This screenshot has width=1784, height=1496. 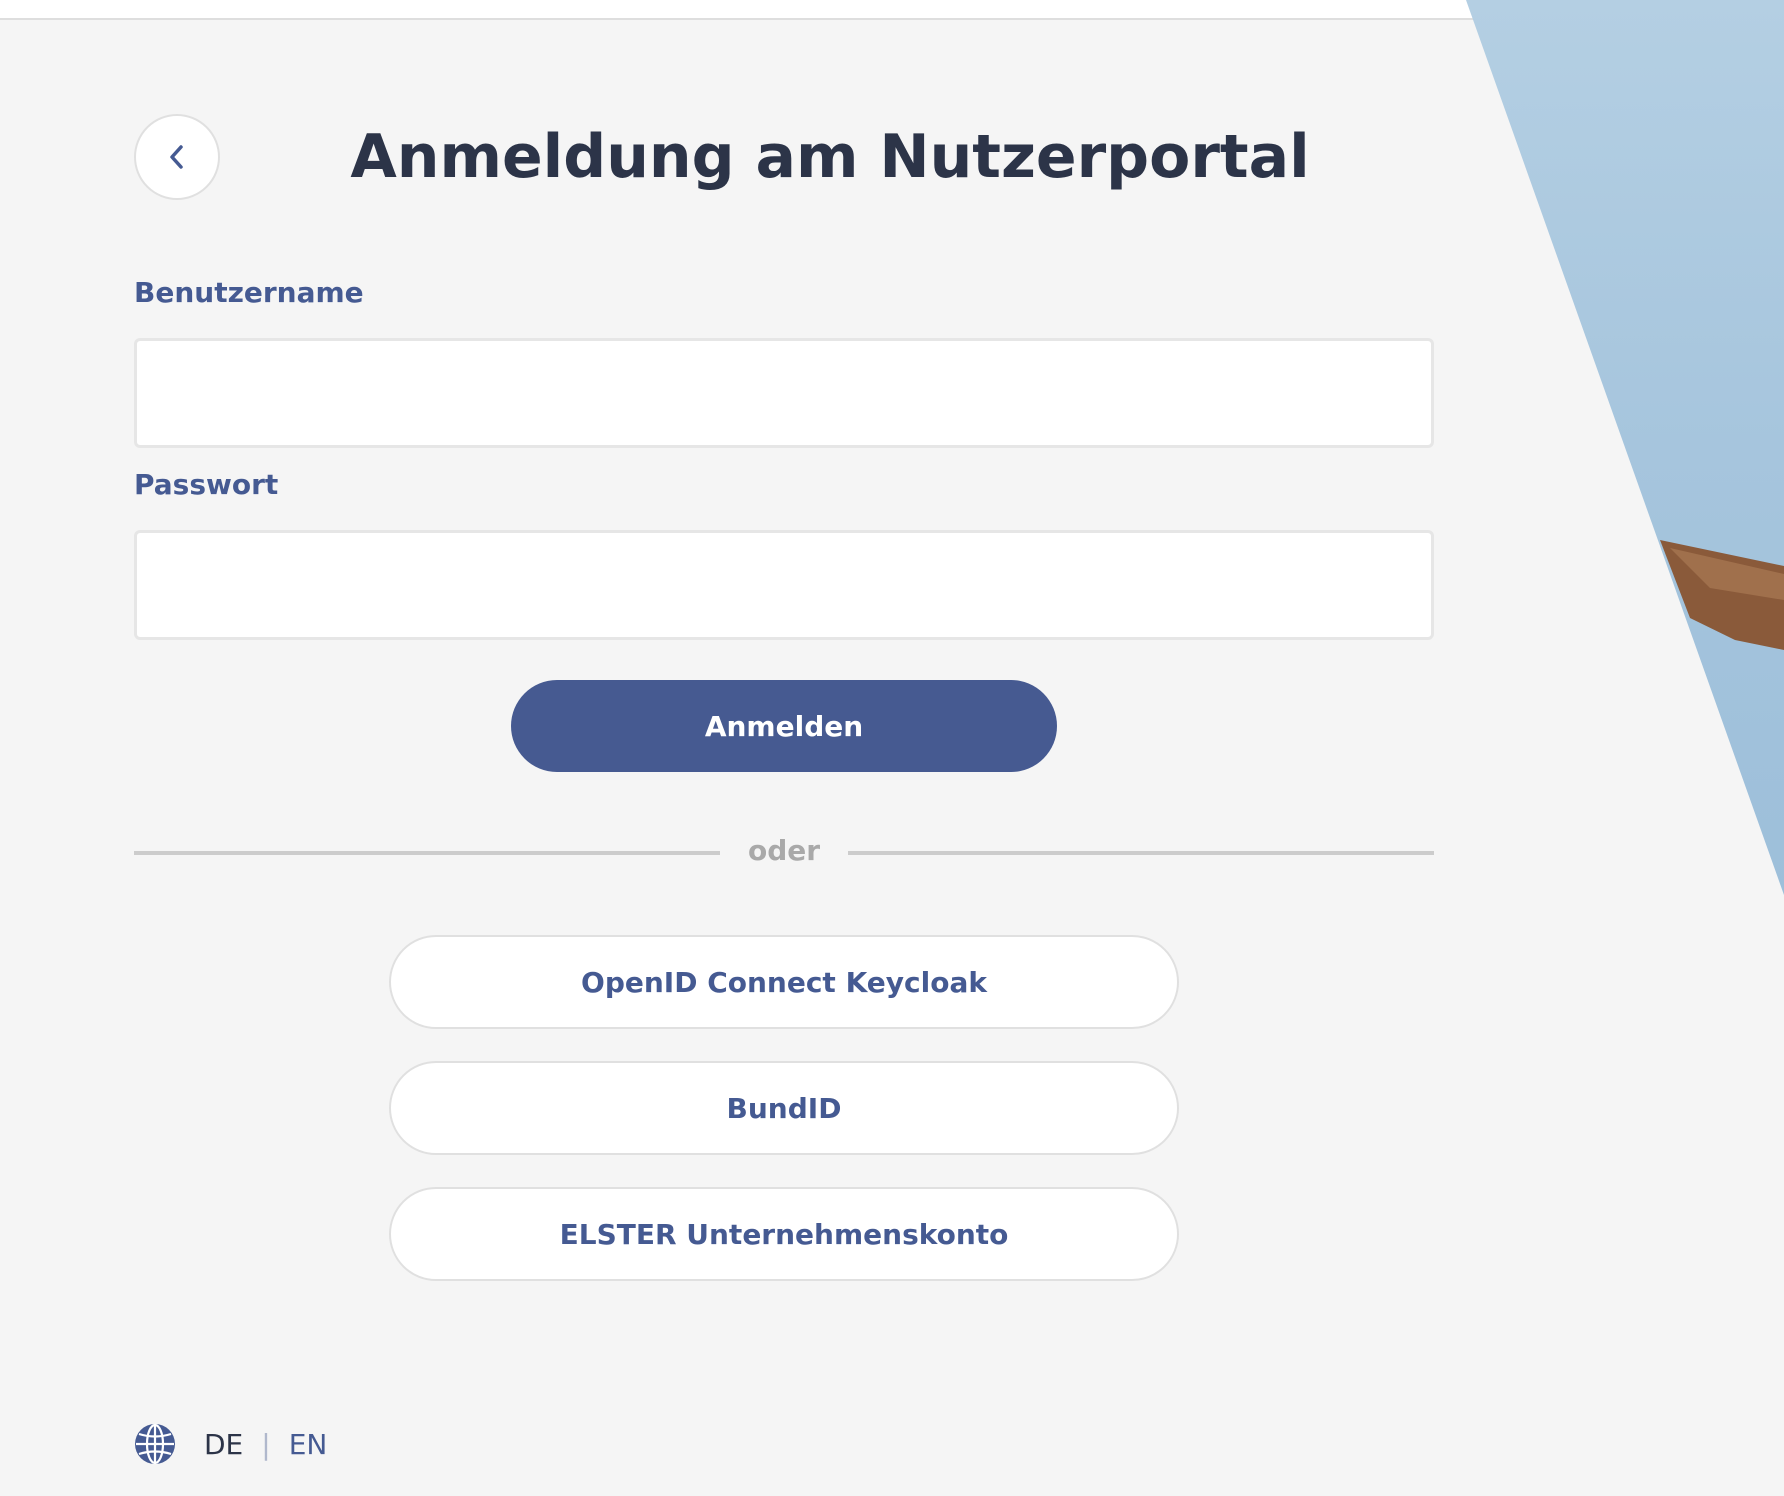 I want to click on openid-connect-keycloak-button: OpenID Connect Keycloak, so click(x=784, y=982).